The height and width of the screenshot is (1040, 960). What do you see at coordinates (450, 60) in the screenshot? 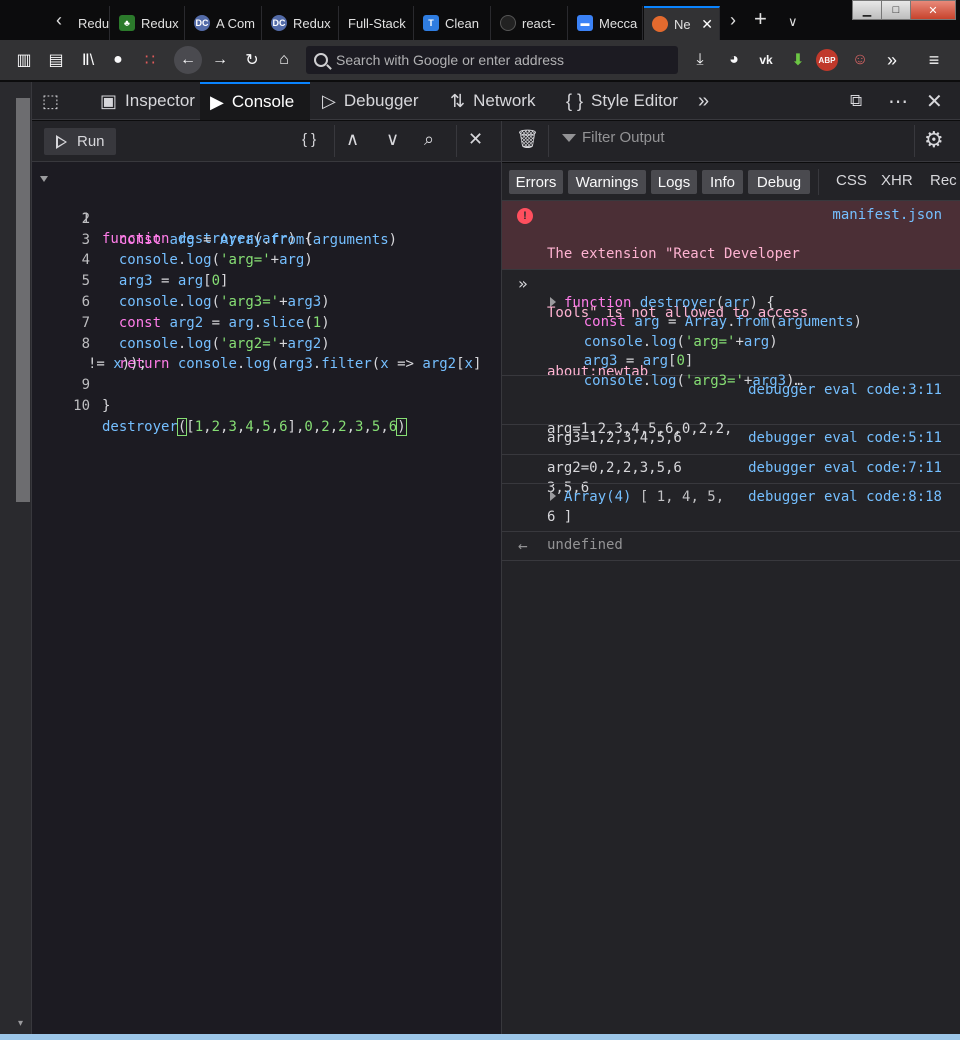
I see `address-placeholder: Search with Google or enter address` at bounding box center [450, 60].